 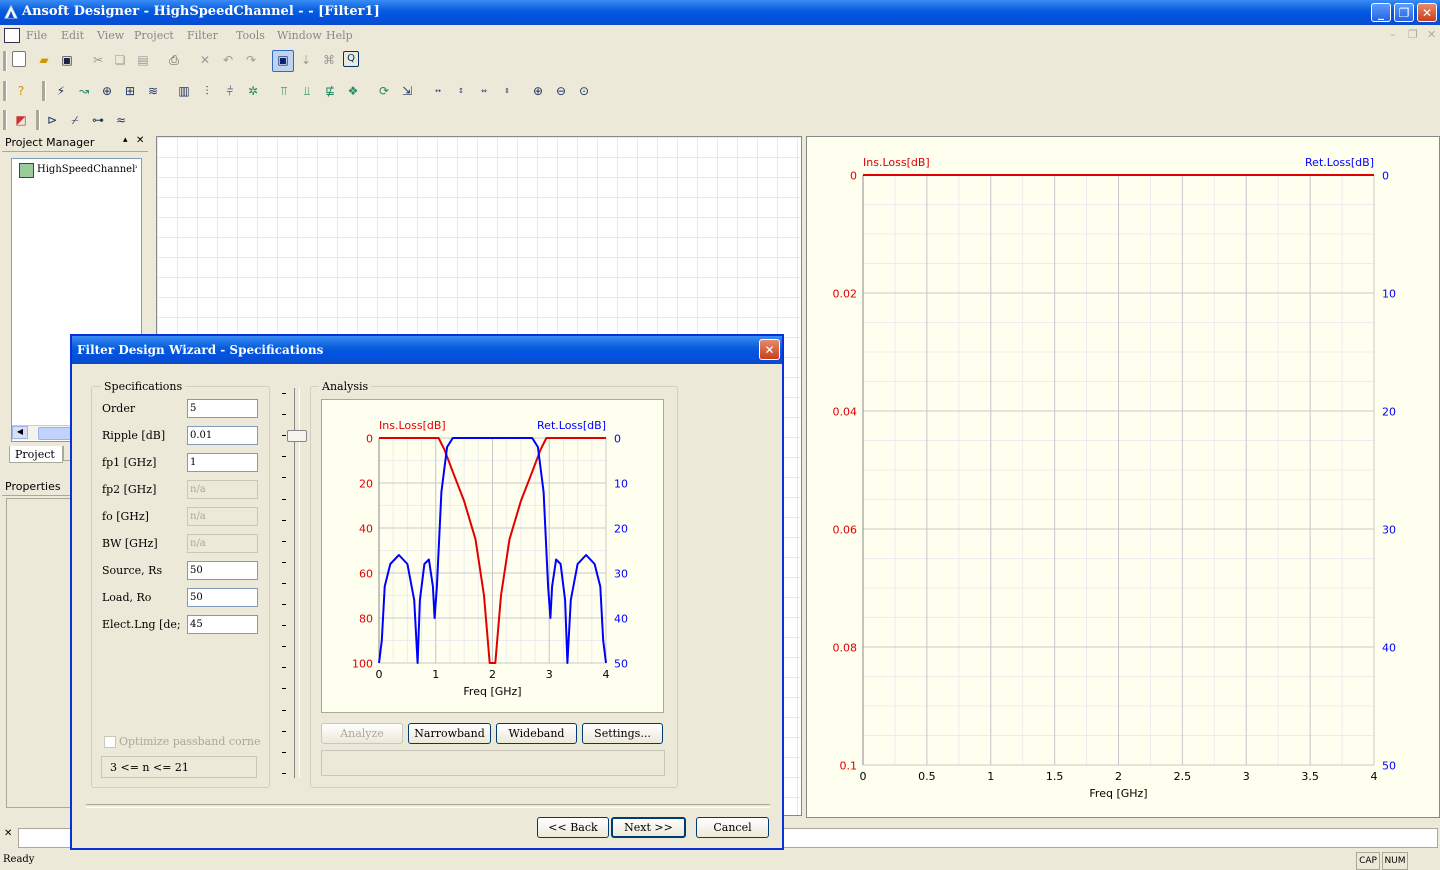 I want to click on open-folder-icon: ▰, so click(x=44, y=60).